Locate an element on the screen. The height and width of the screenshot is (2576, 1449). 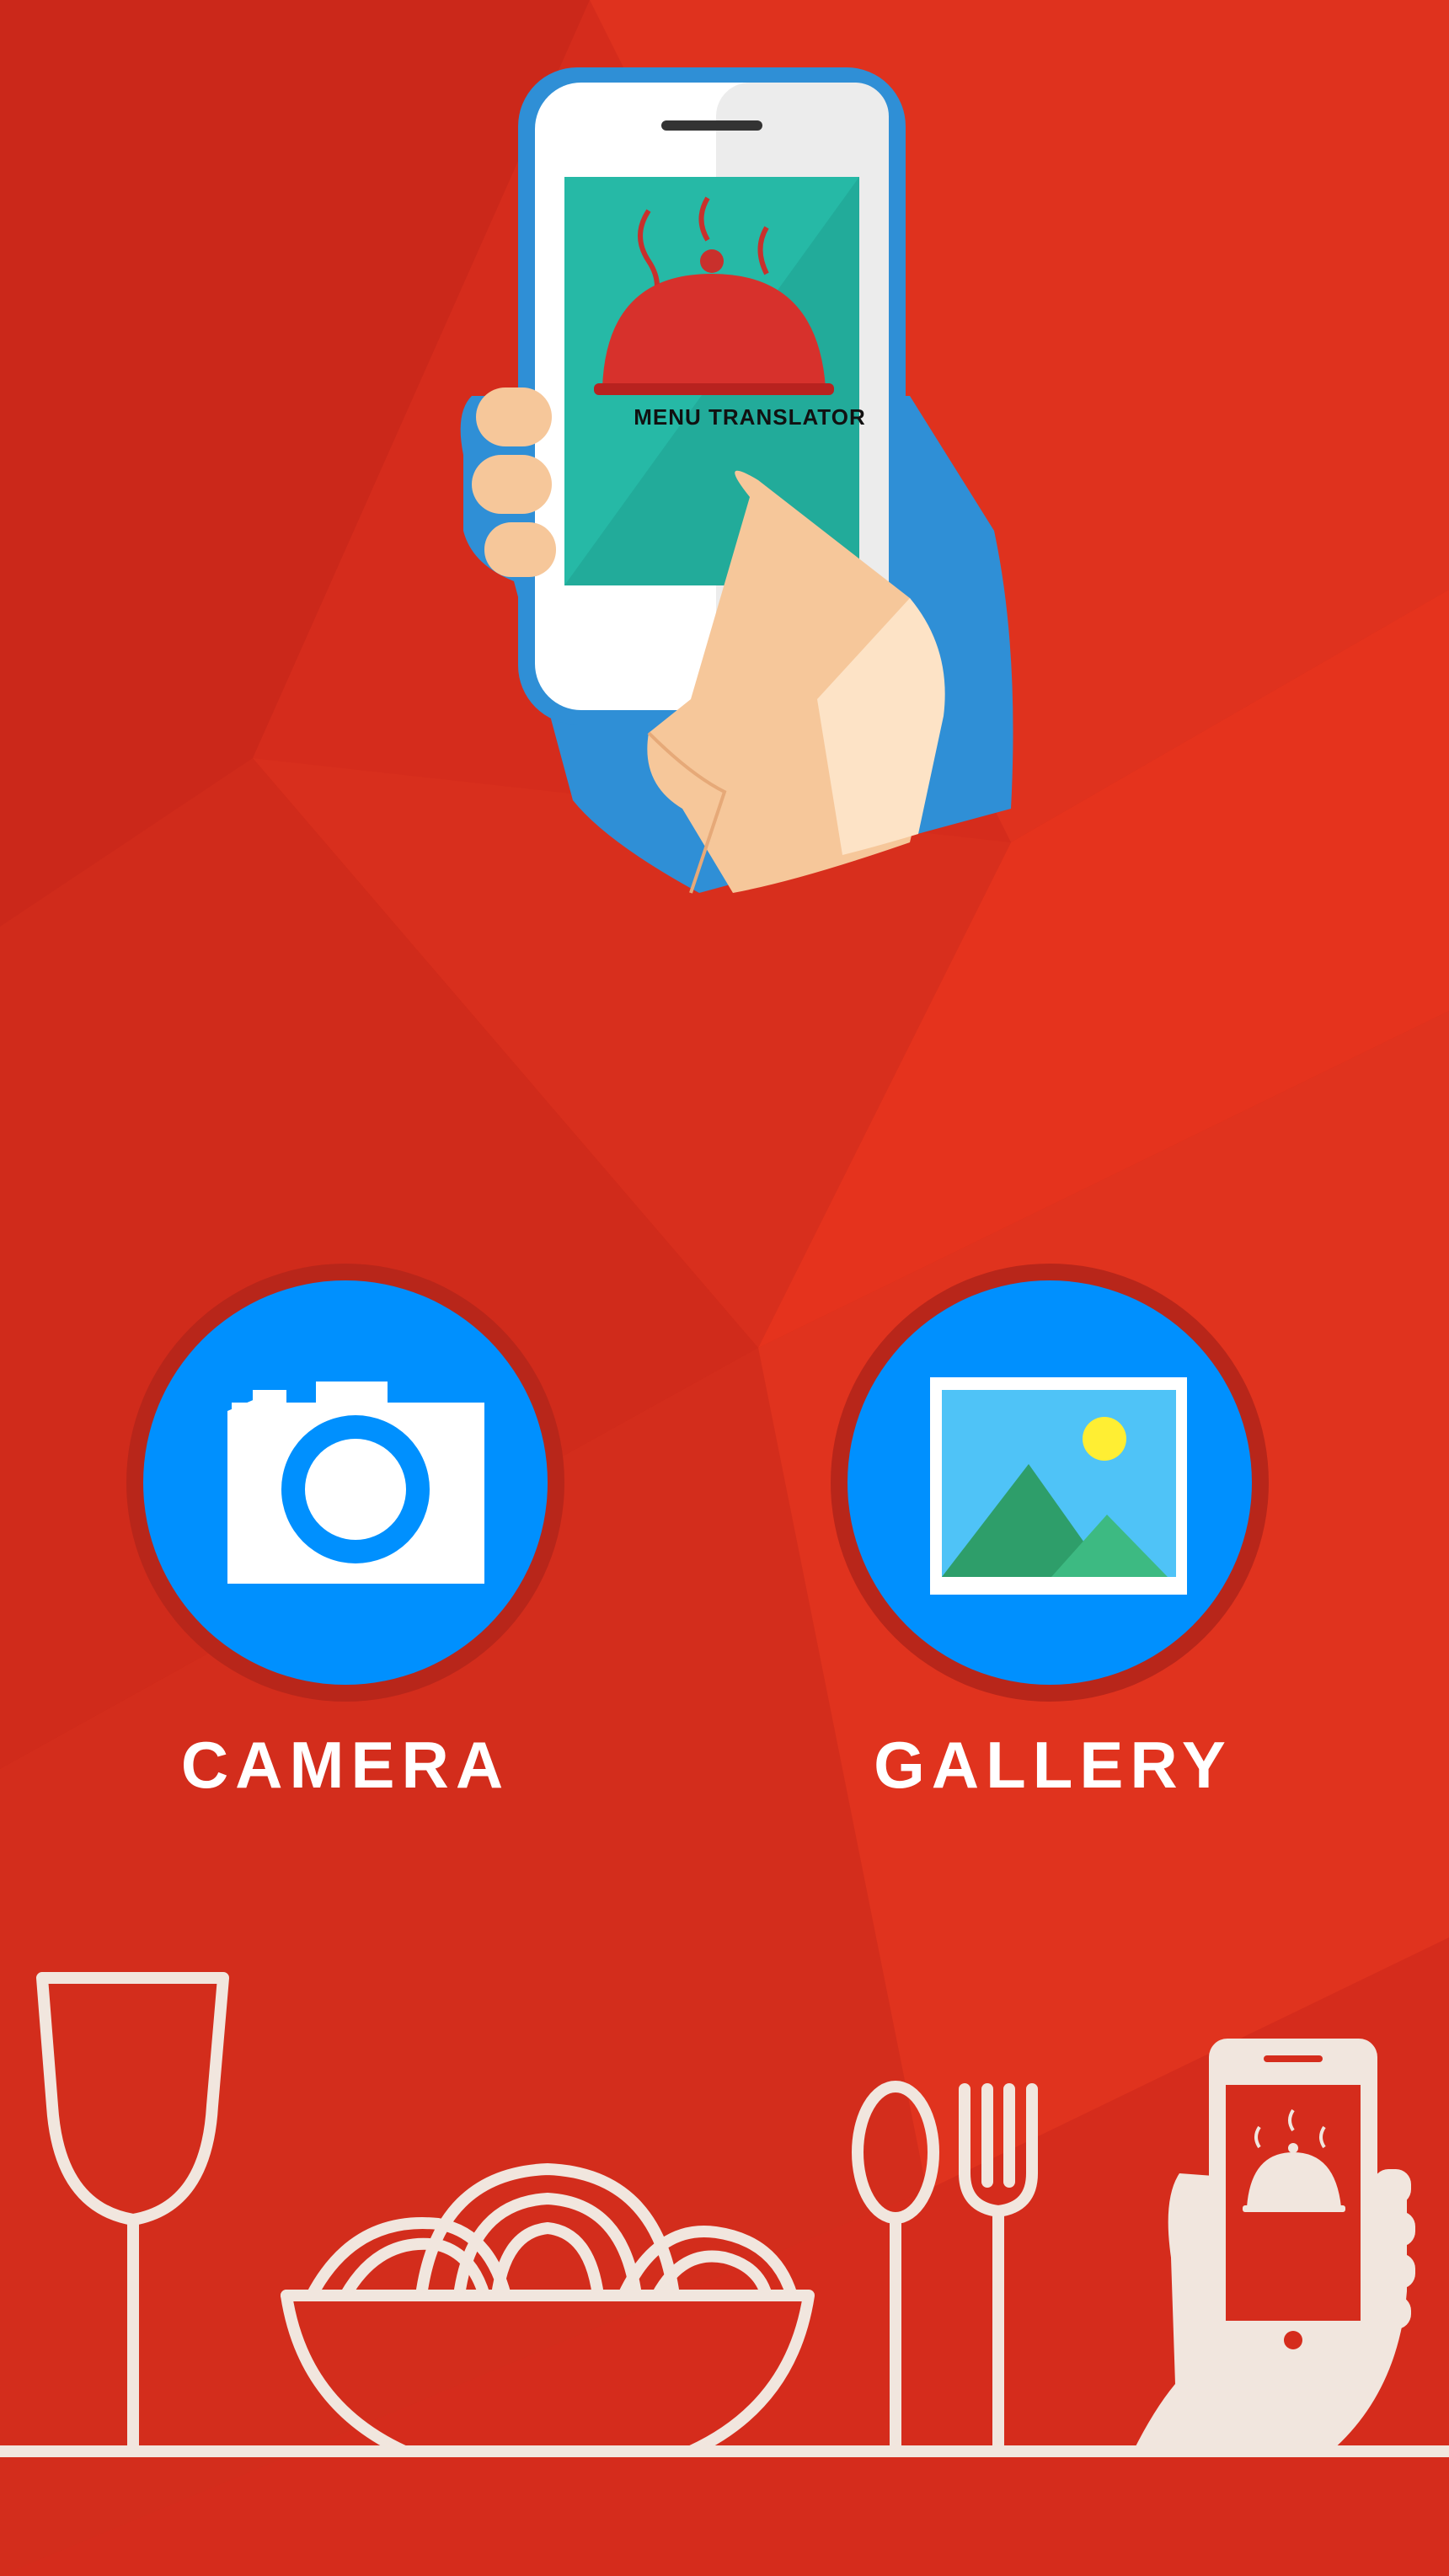
gallery-icon is located at coordinates (1058, 1486).